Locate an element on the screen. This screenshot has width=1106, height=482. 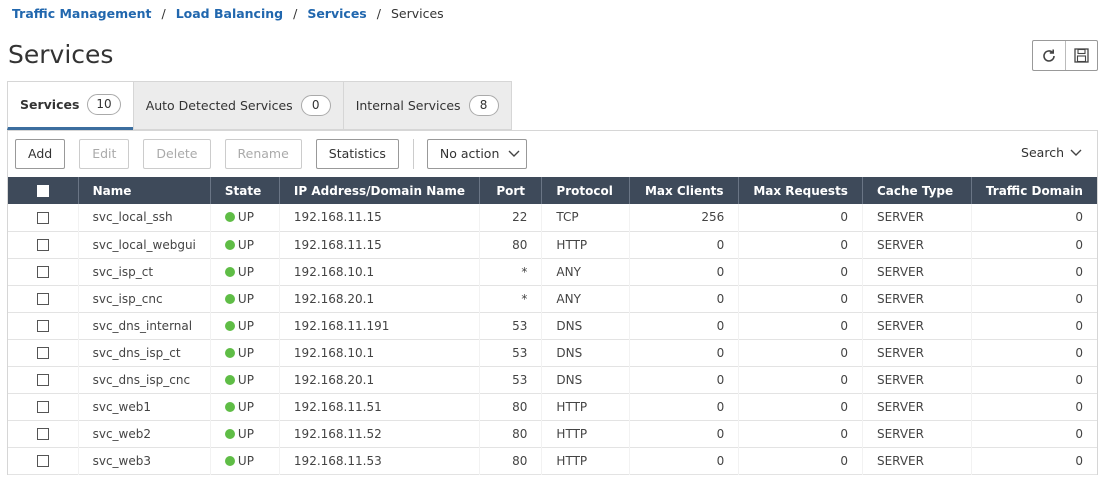
add-button: Add is located at coordinates (40, 153).